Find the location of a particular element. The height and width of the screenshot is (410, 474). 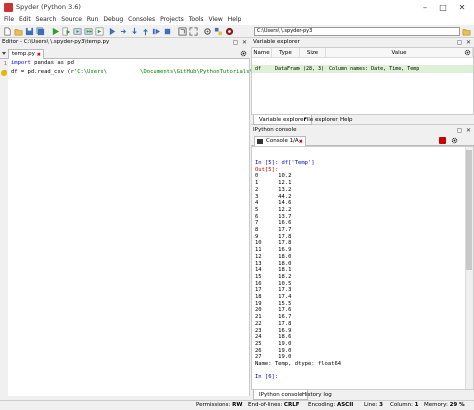

variable-type: DataFrame is located at coordinates (287, 69).